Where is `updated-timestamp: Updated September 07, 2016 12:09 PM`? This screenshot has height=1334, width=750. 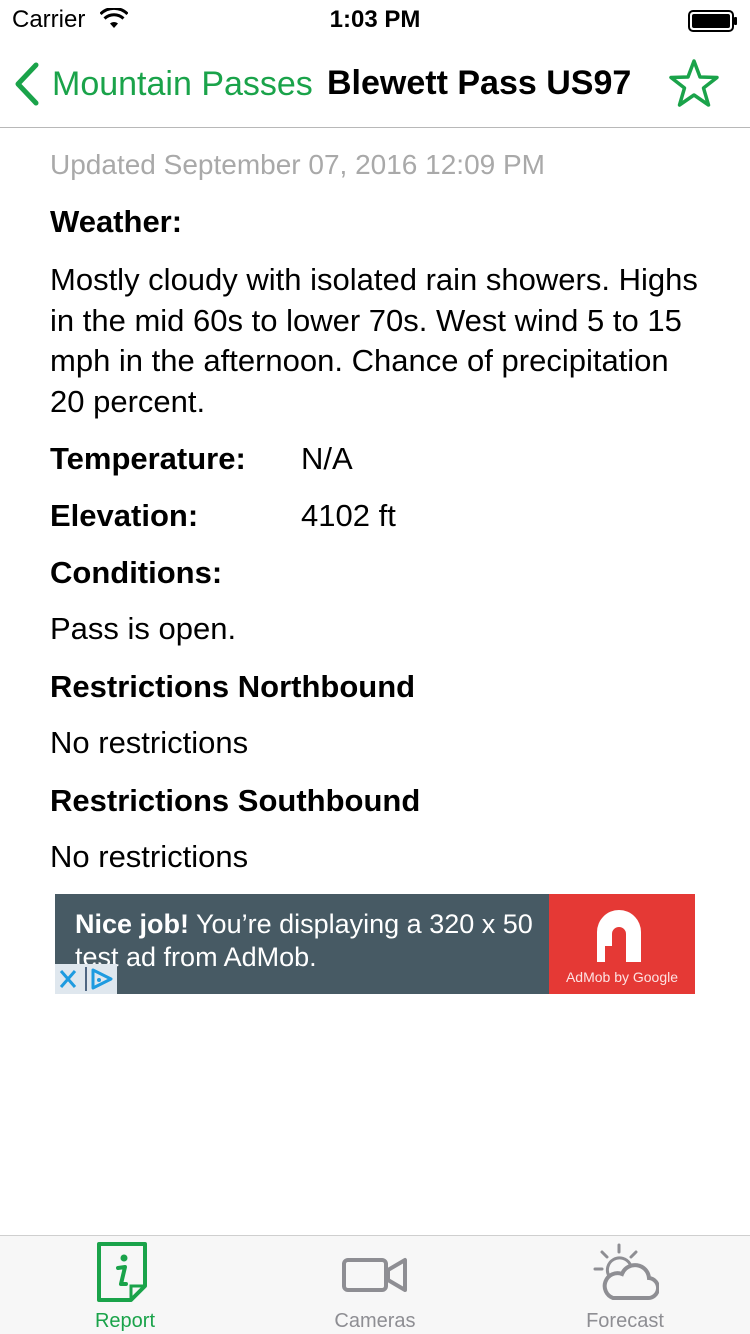 updated-timestamp: Updated September 07, 2016 12:09 PM is located at coordinates (298, 164).